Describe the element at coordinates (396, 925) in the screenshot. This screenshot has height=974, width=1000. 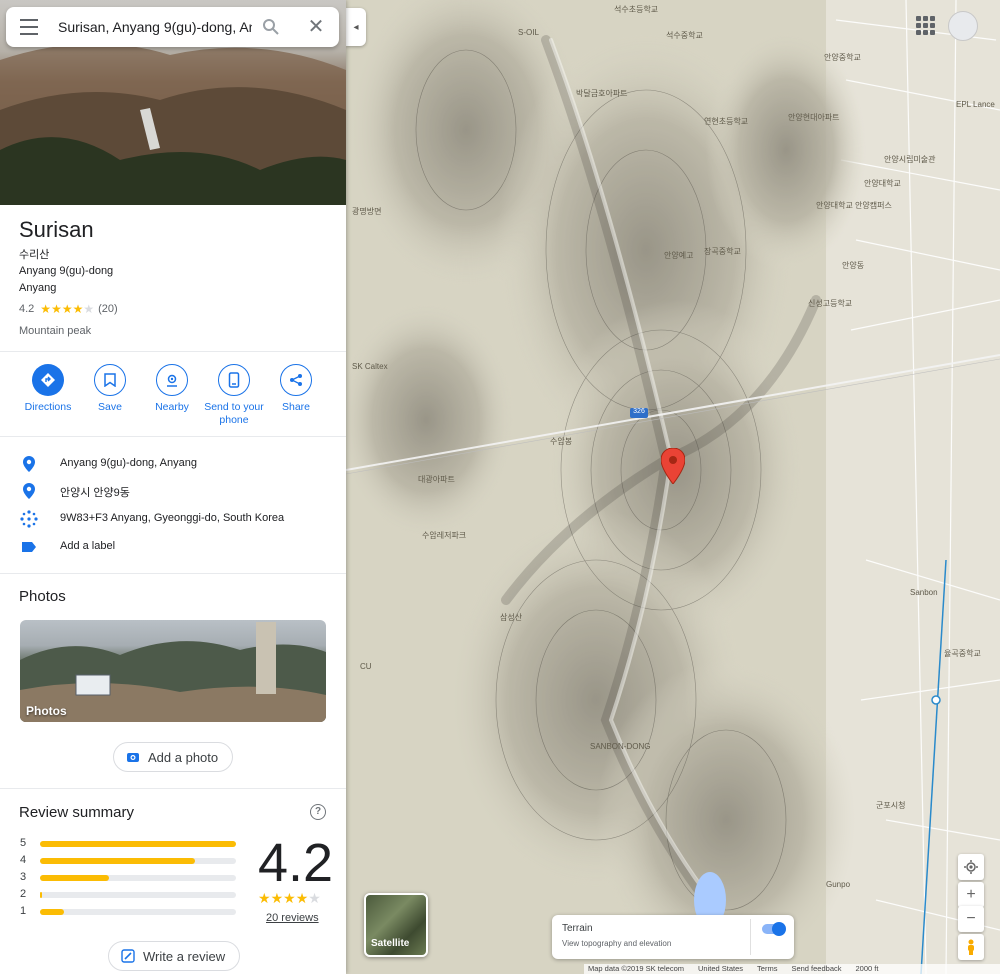
I see `satellite-layer-toggle: Satellite` at that location.